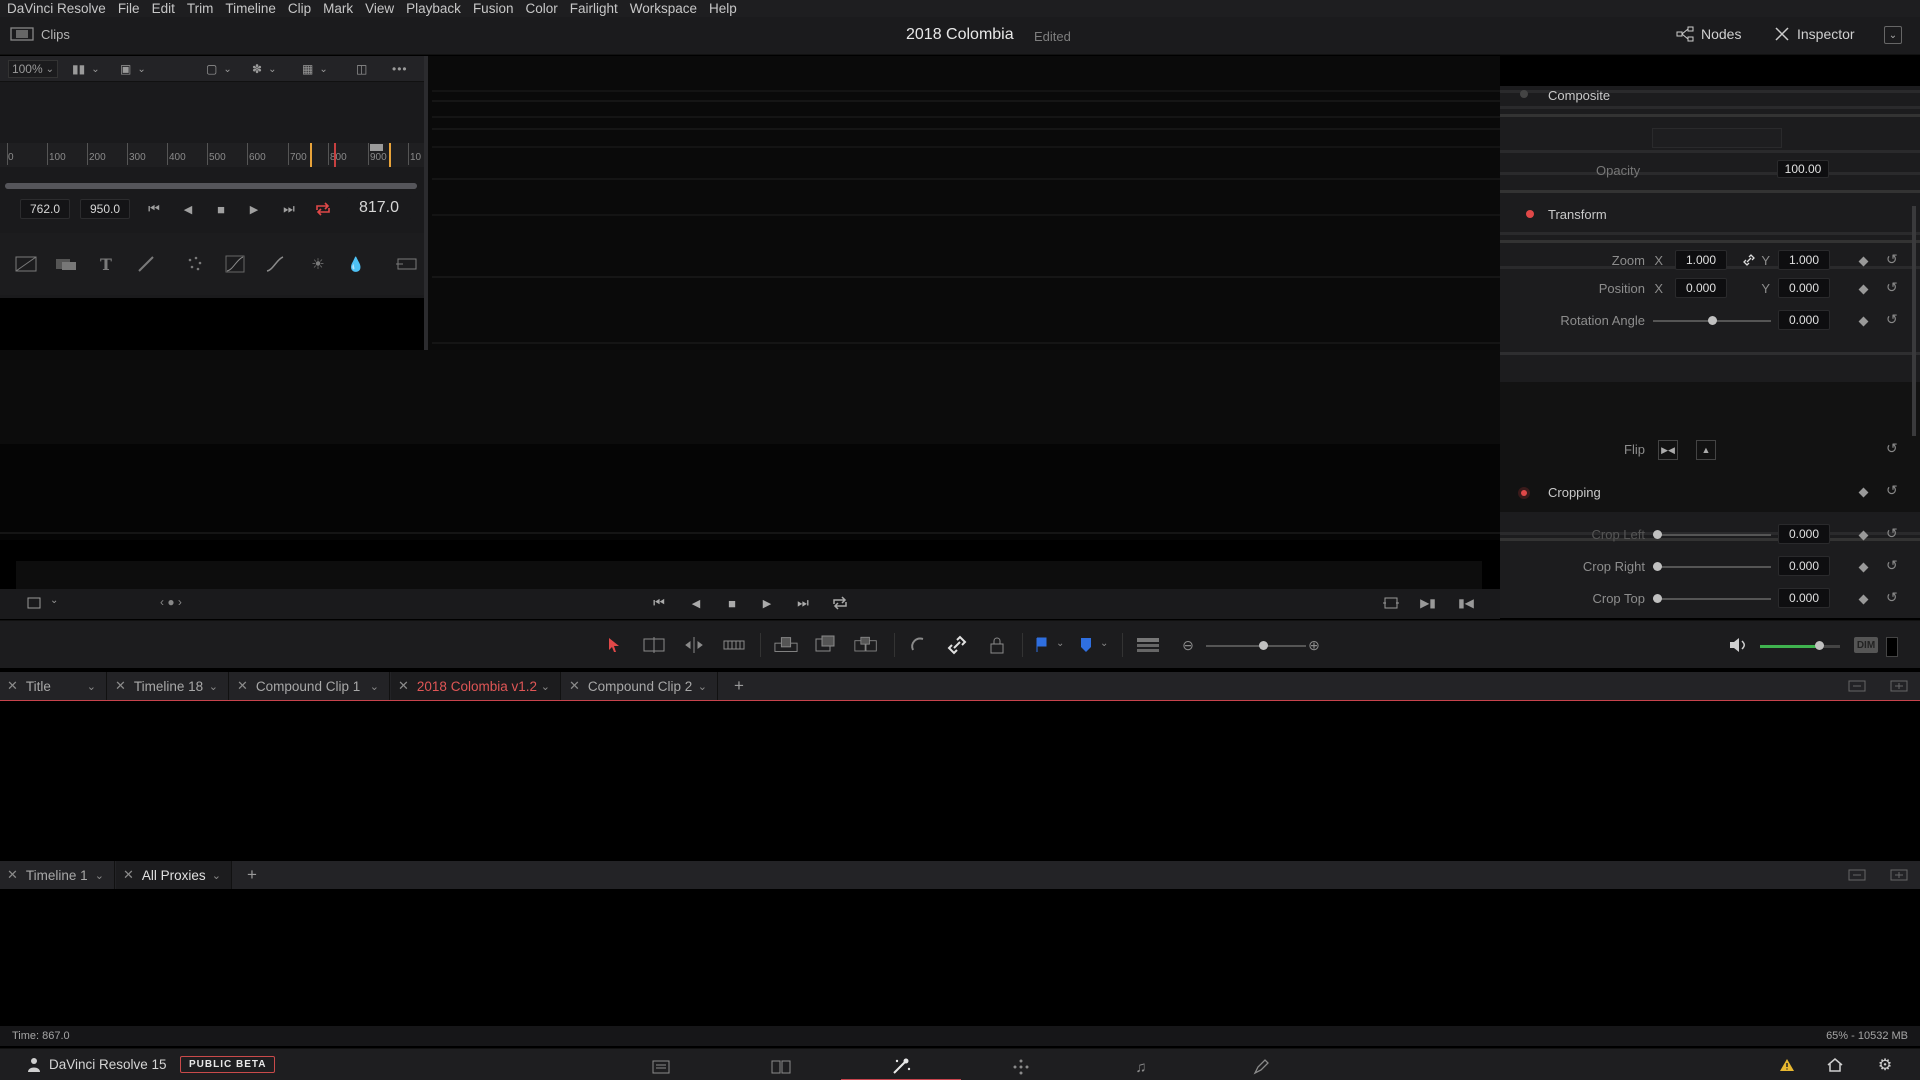 This screenshot has width=1920, height=1080. What do you see at coordinates (1835, 1065) in the screenshot?
I see `home-icon` at bounding box center [1835, 1065].